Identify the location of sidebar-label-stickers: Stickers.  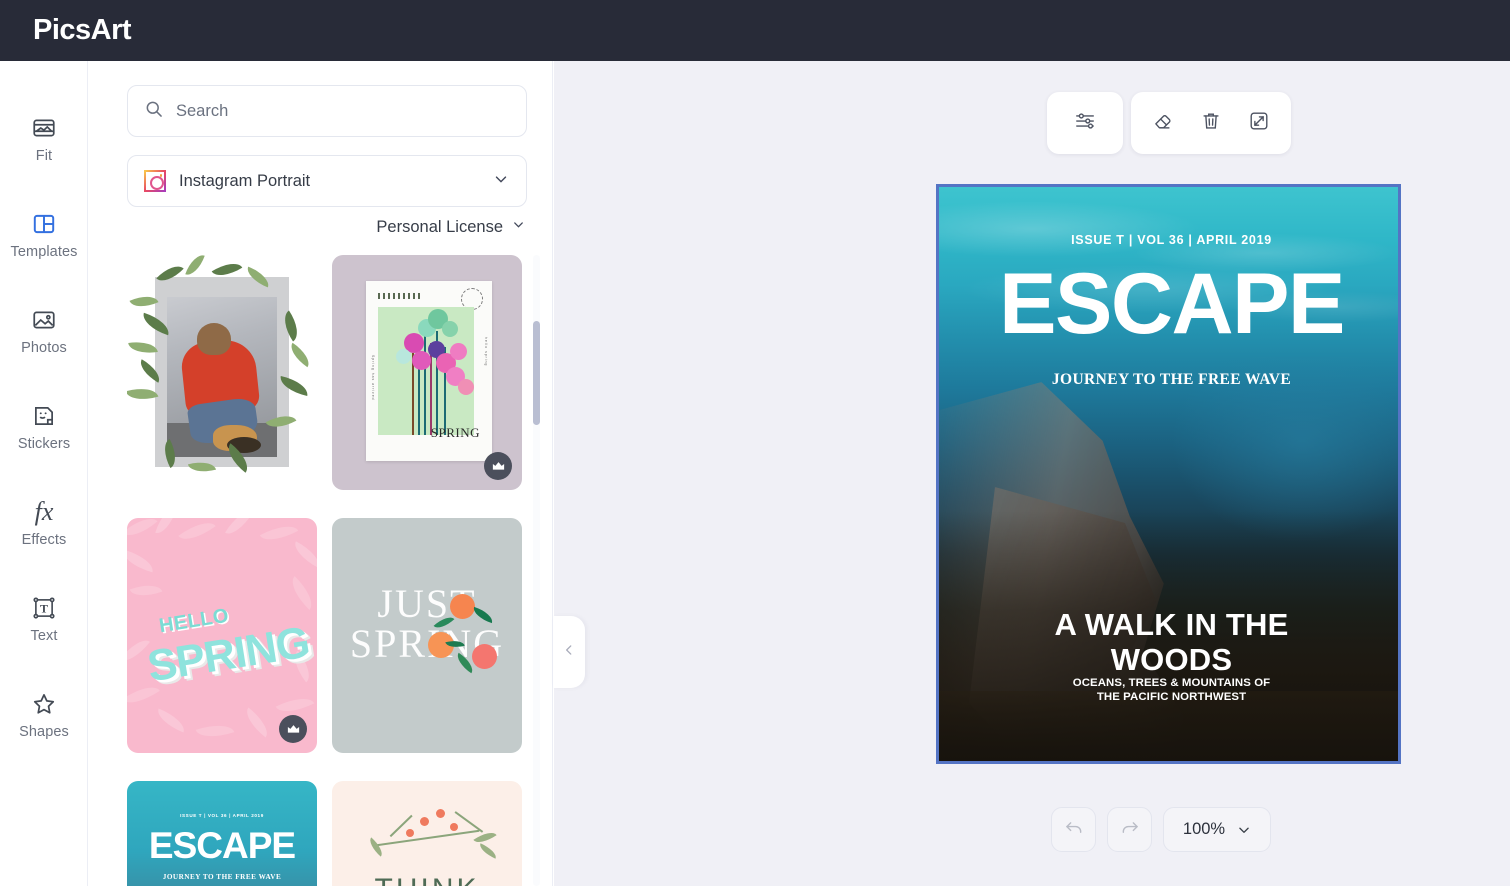
(44, 443).